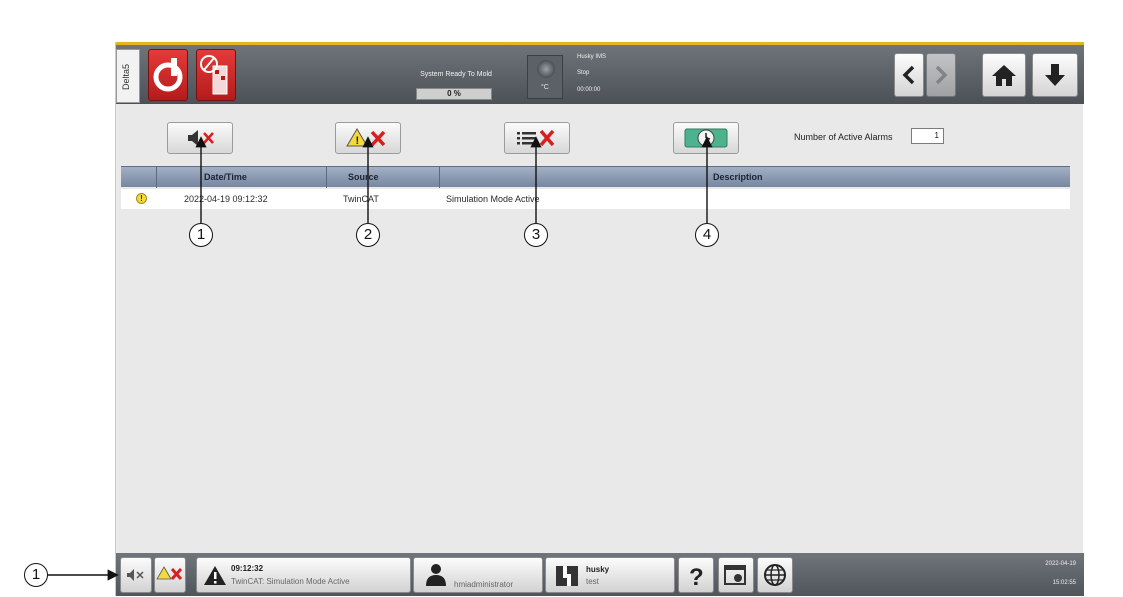  I want to click on callout-2: 2, so click(368, 235).